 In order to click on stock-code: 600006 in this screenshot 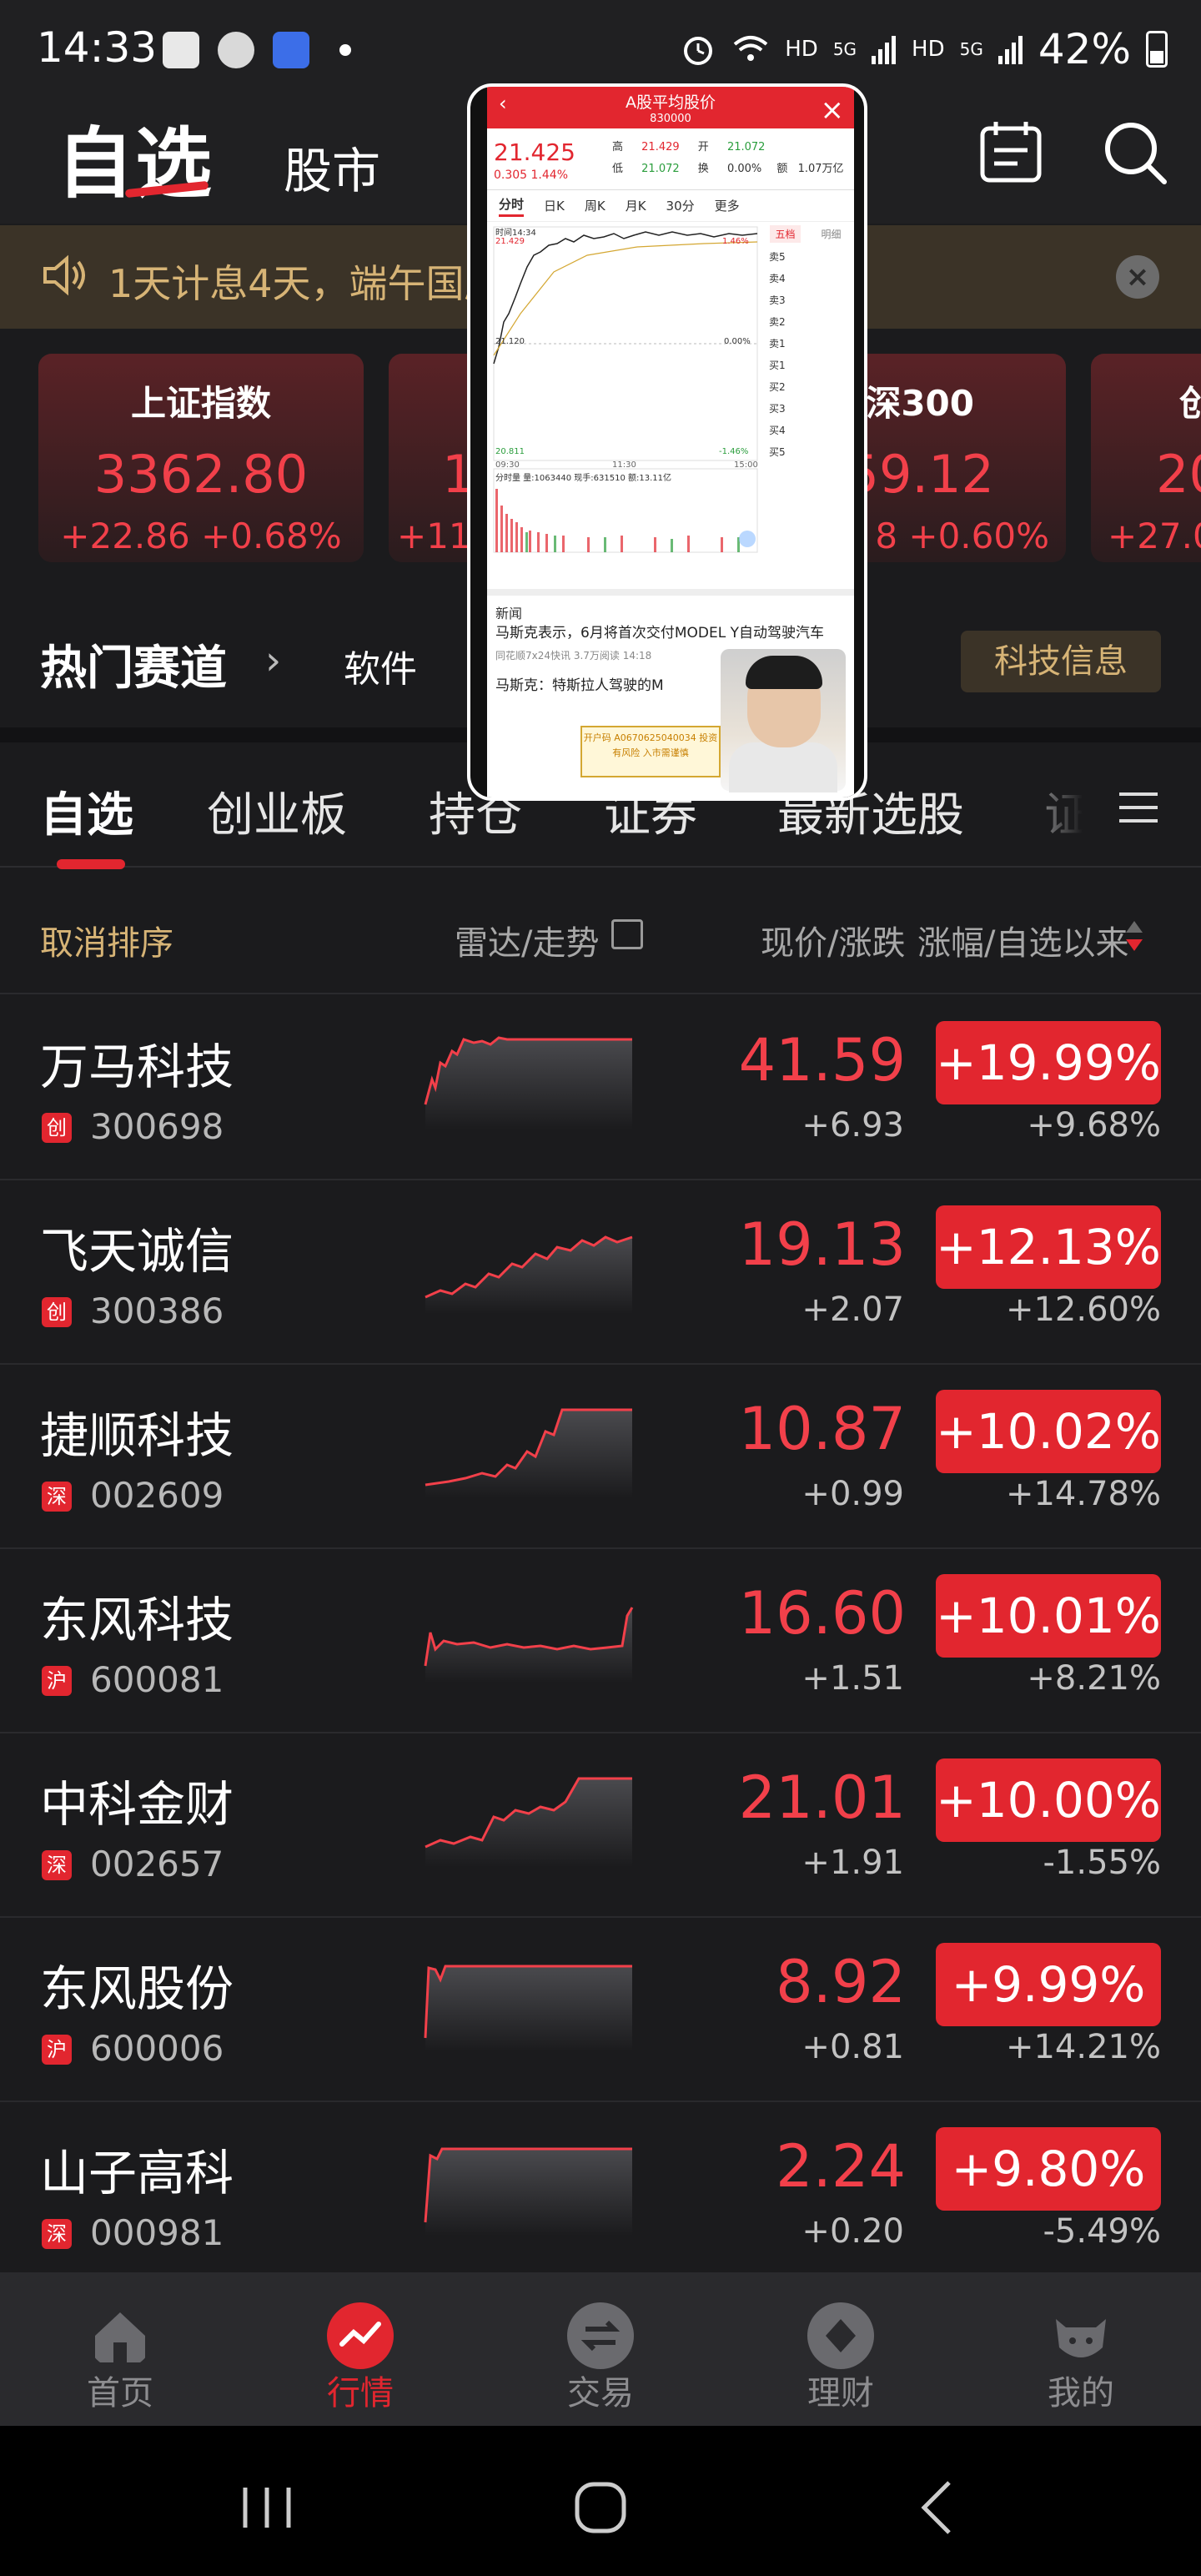, I will do `click(157, 2048)`.